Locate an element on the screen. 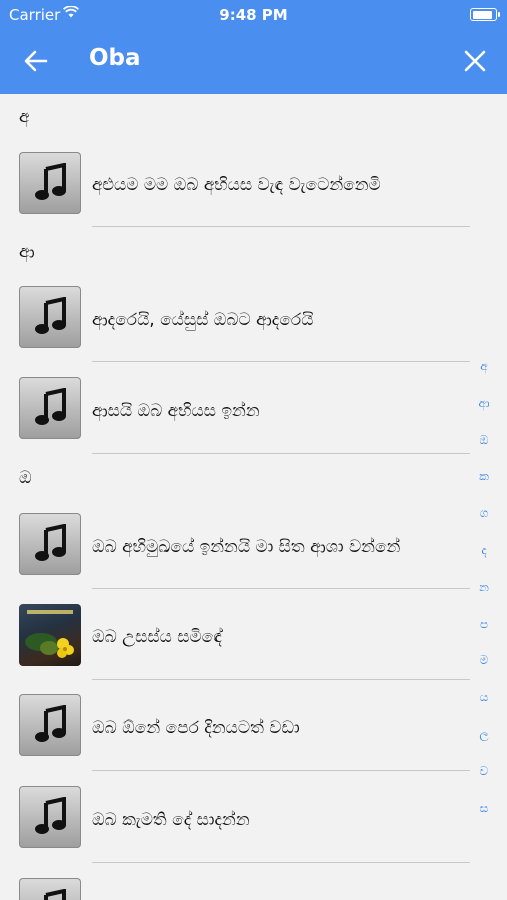  index-letter: ද is located at coordinates (484, 561).